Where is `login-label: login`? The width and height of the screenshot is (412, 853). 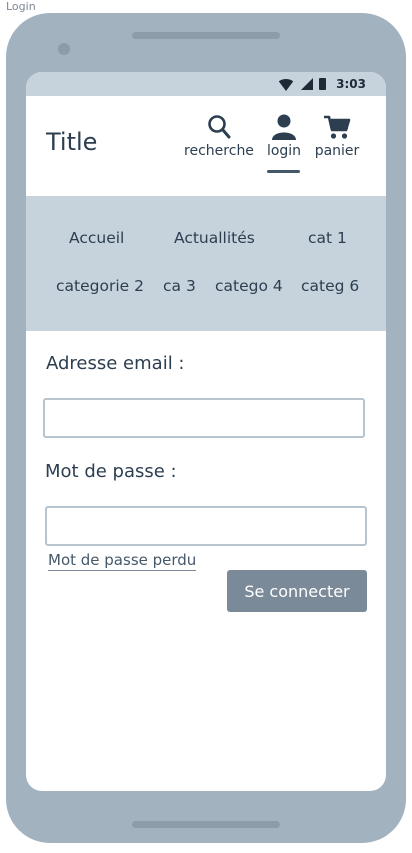
login-label: login is located at coordinates (284, 151).